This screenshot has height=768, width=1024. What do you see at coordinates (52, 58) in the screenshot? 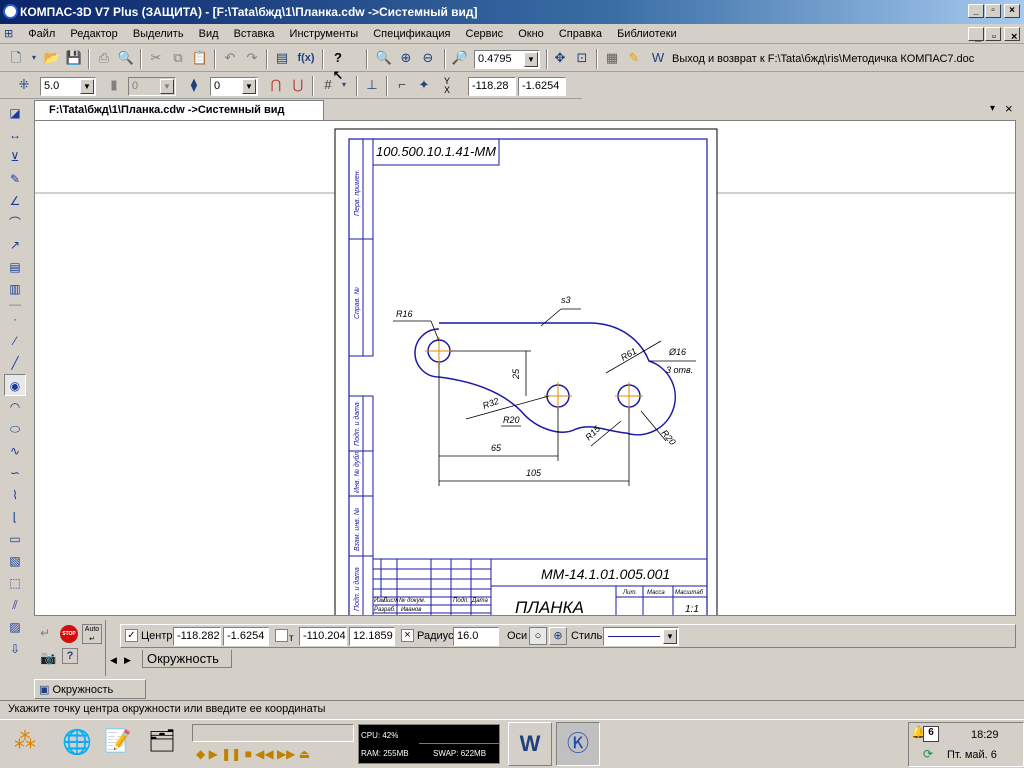
I see `open-icon: 📂` at bounding box center [52, 58].